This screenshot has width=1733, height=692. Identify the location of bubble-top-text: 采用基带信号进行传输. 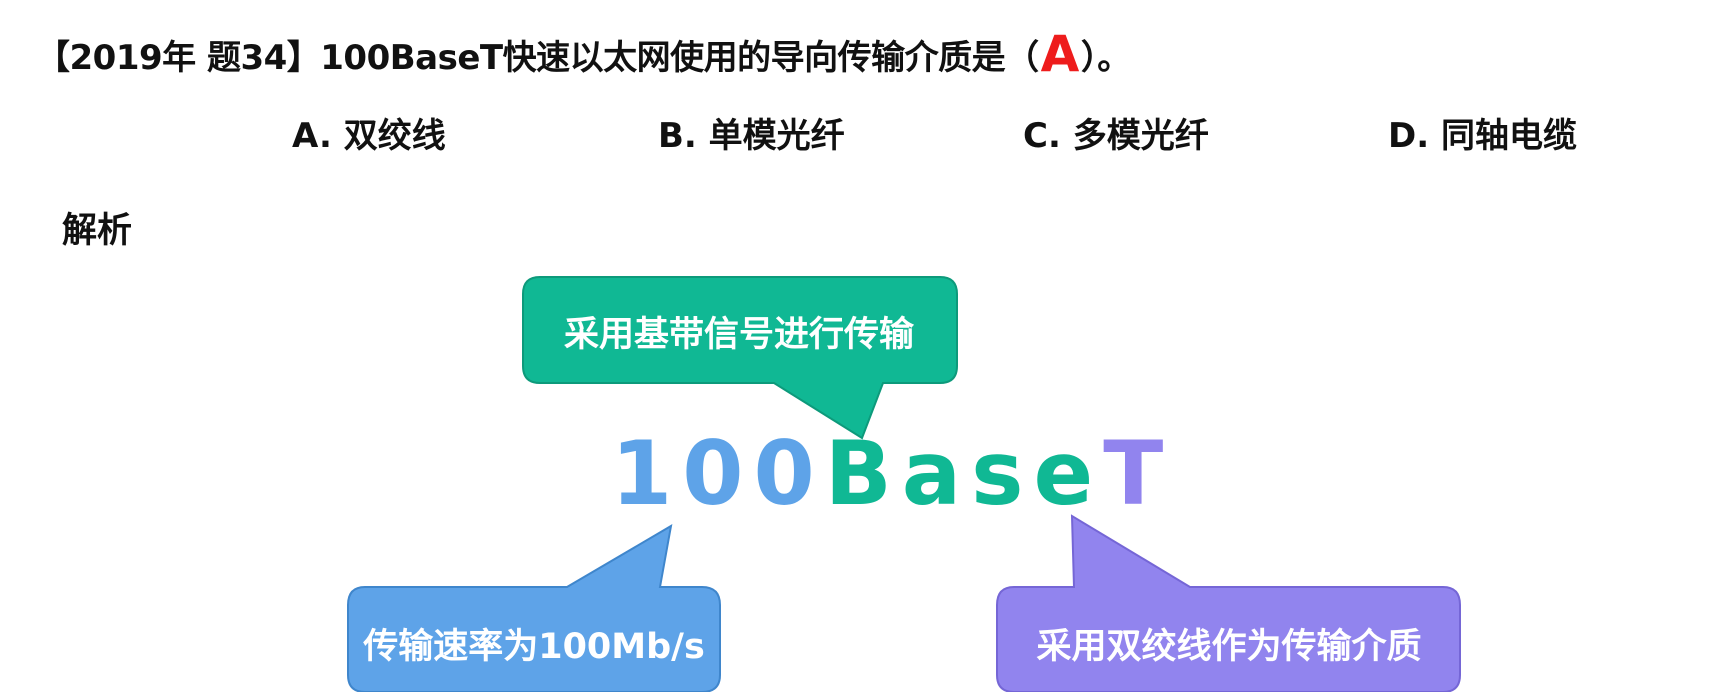
(738, 335).